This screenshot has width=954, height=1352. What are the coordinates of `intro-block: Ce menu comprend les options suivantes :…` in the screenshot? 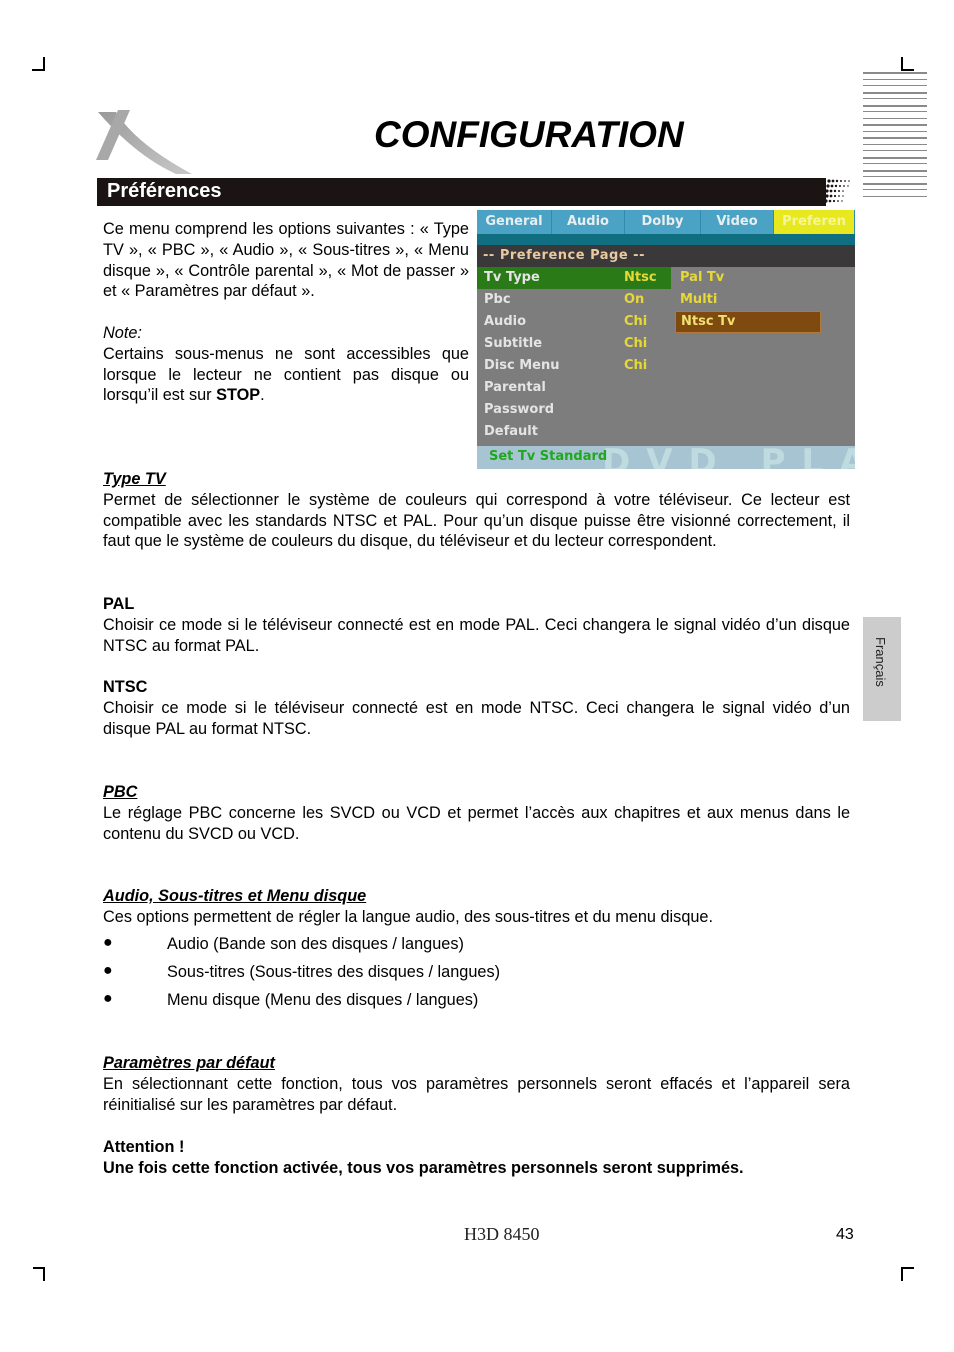 It's located at (286, 312).